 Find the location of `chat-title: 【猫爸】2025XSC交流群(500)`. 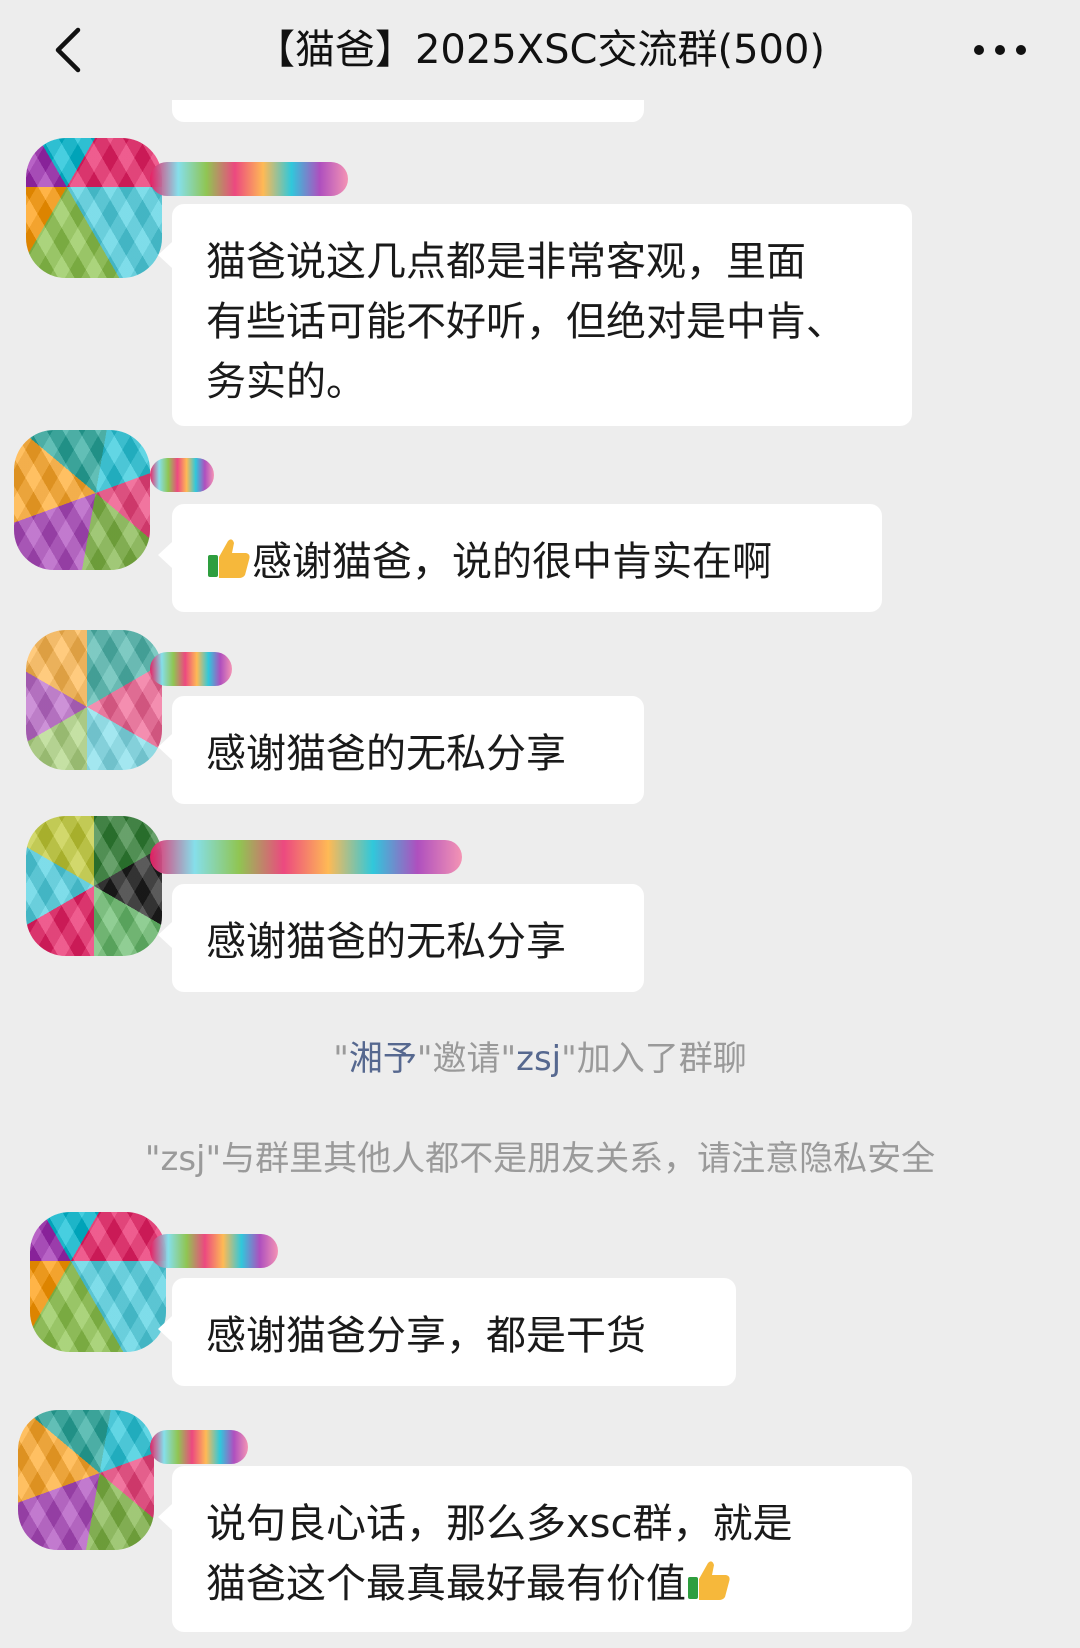

chat-title: 【猫爸】2025XSC交流群(500) is located at coordinates (540, 50).